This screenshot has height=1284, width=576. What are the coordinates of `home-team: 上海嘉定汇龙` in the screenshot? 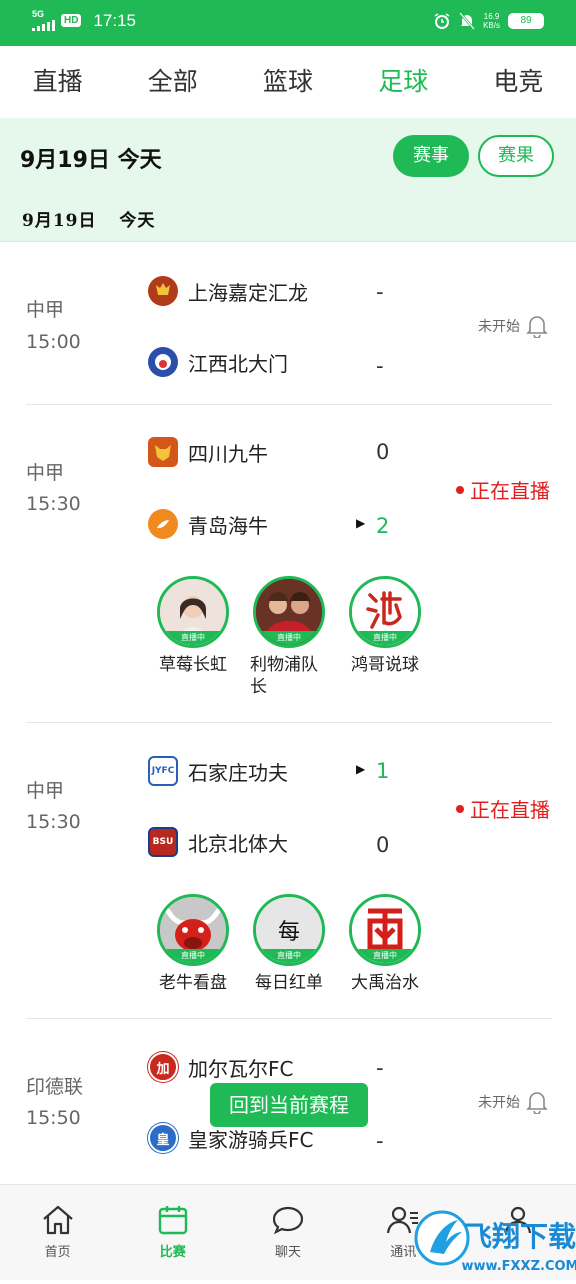 It's located at (228, 291).